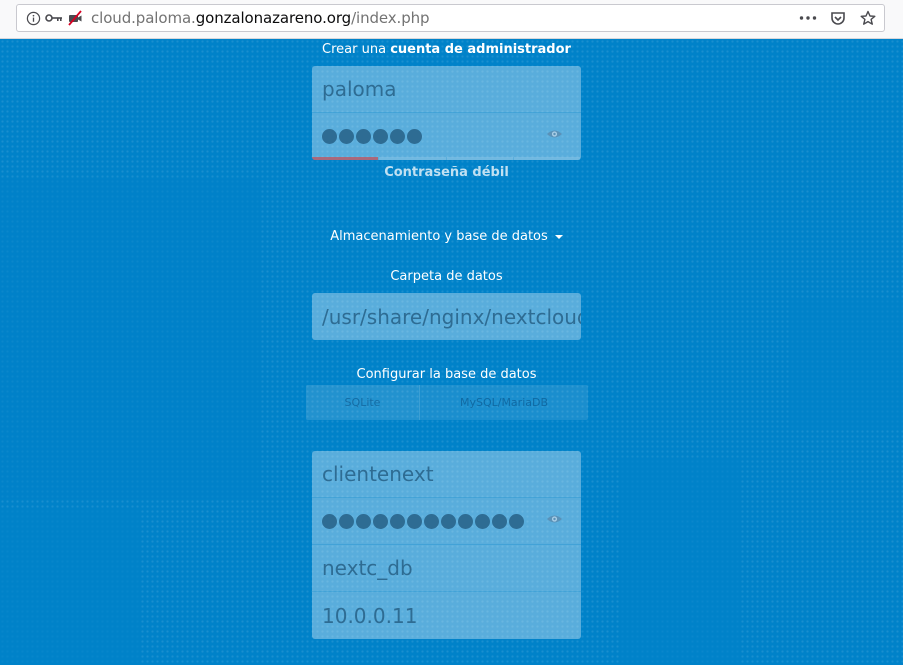 Image resolution: width=903 pixels, height=665 pixels. I want to click on db-name-field: nextc_db, so click(446, 568).